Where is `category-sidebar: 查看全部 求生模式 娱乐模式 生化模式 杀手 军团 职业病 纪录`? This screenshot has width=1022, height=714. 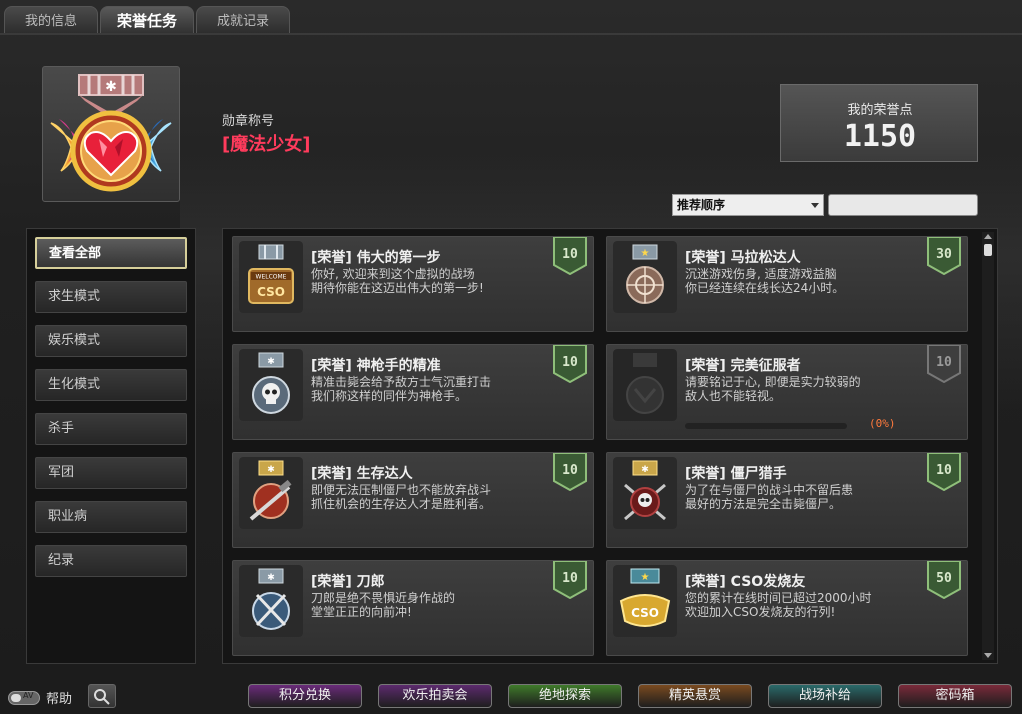
category-sidebar: 查看全部 求生模式 娱乐模式 生化模式 杀手 军团 职业病 纪录 is located at coordinates (111, 446).